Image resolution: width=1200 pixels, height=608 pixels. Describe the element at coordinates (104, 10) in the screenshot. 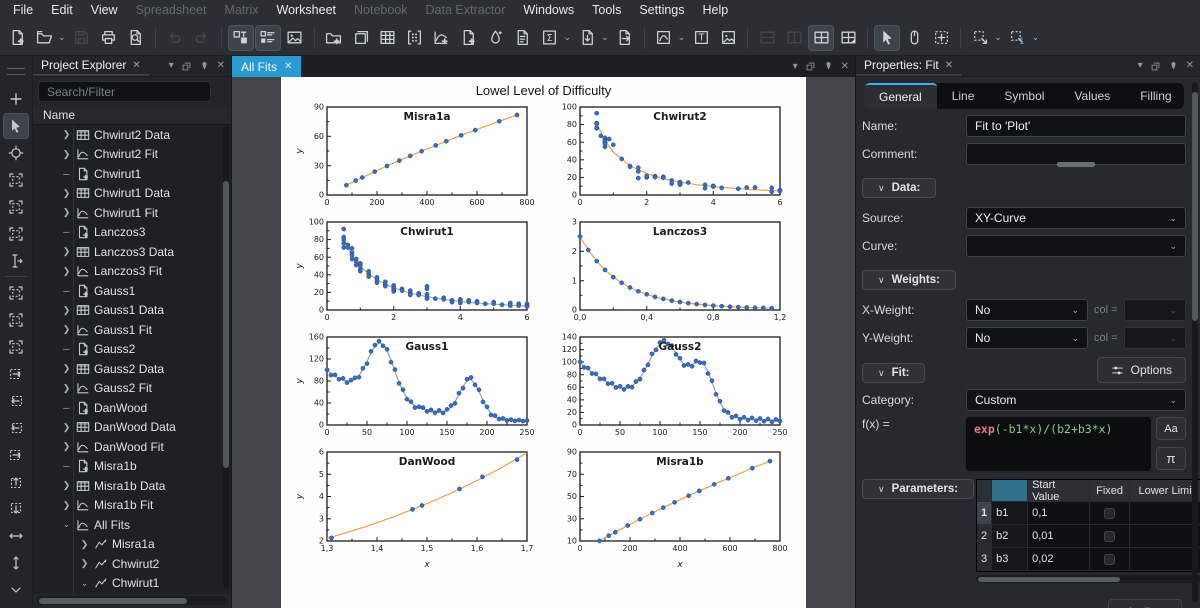

I see `menu-view: View` at that location.